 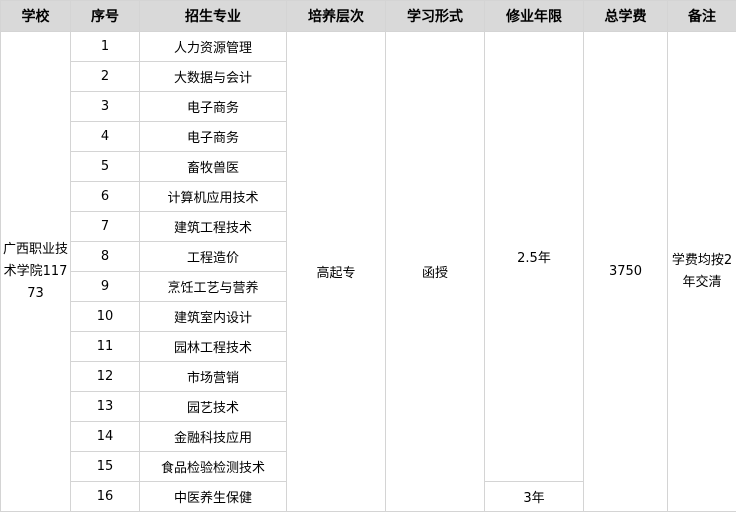 What do you see at coordinates (435, 272) in the screenshot?
I see `study-mode-cell: 函授` at bounding box center [435, 272].